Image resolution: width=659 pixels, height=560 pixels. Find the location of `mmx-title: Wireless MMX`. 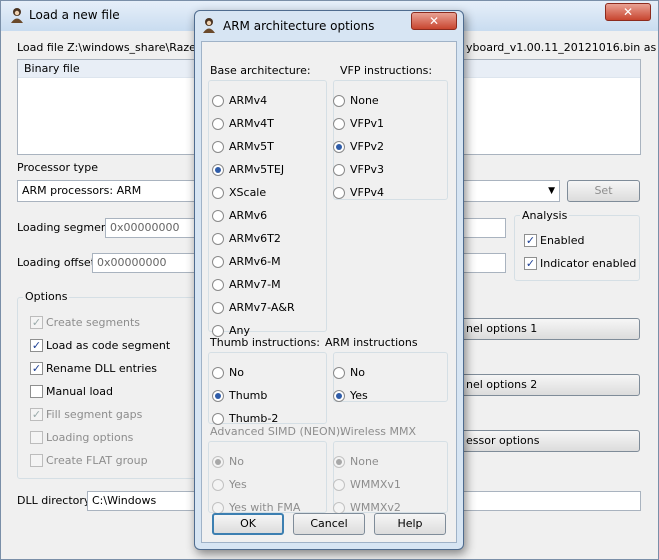

mmx-title: Wireless MMX is located at coordinates (378, 431).